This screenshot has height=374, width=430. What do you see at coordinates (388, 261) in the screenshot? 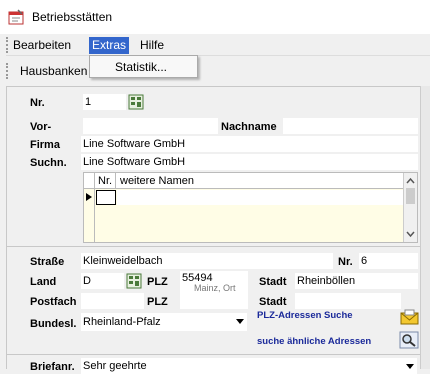
I see `hausnr-field: 6` at bounding box center [388, 261].